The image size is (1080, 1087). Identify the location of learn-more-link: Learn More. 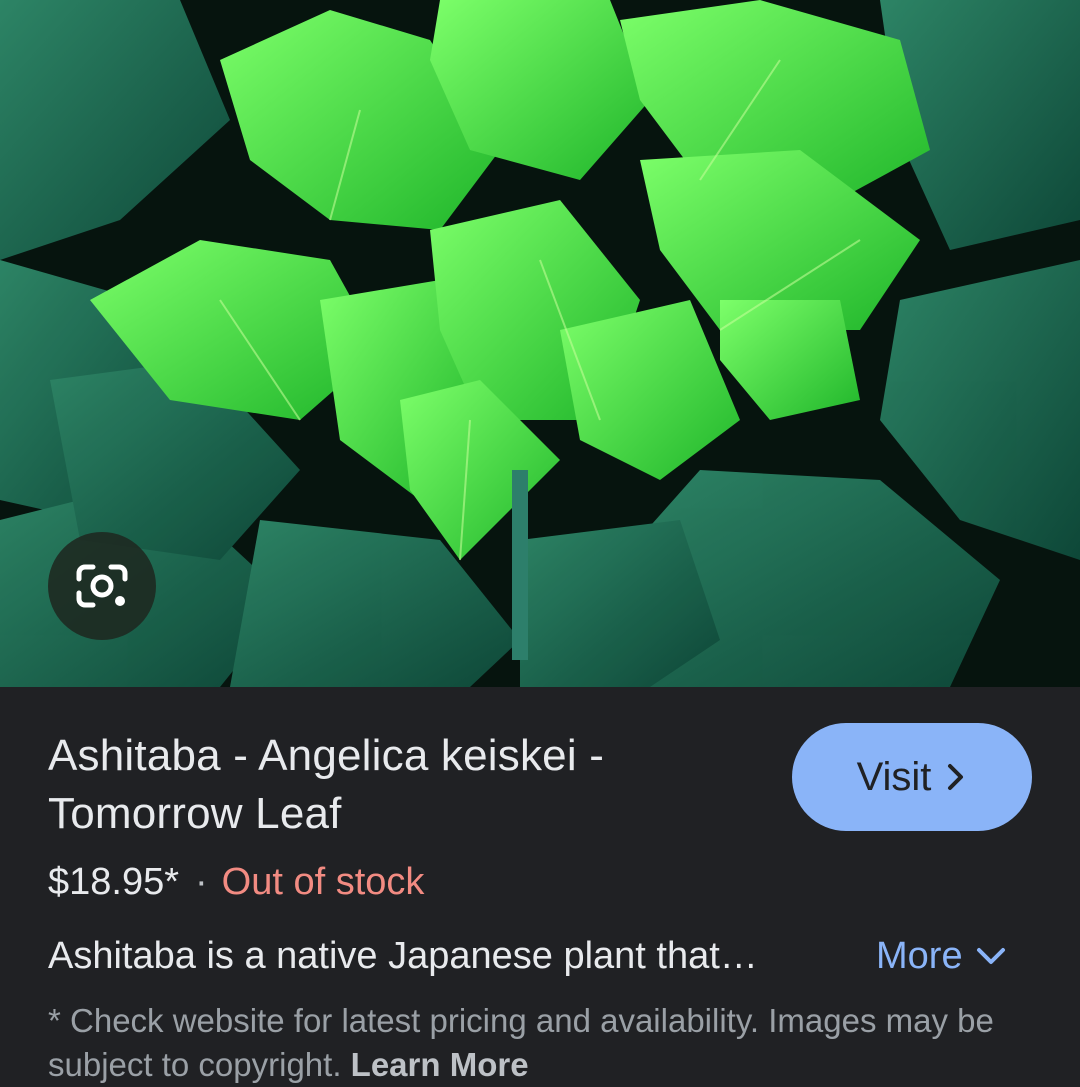
(440, 1064).